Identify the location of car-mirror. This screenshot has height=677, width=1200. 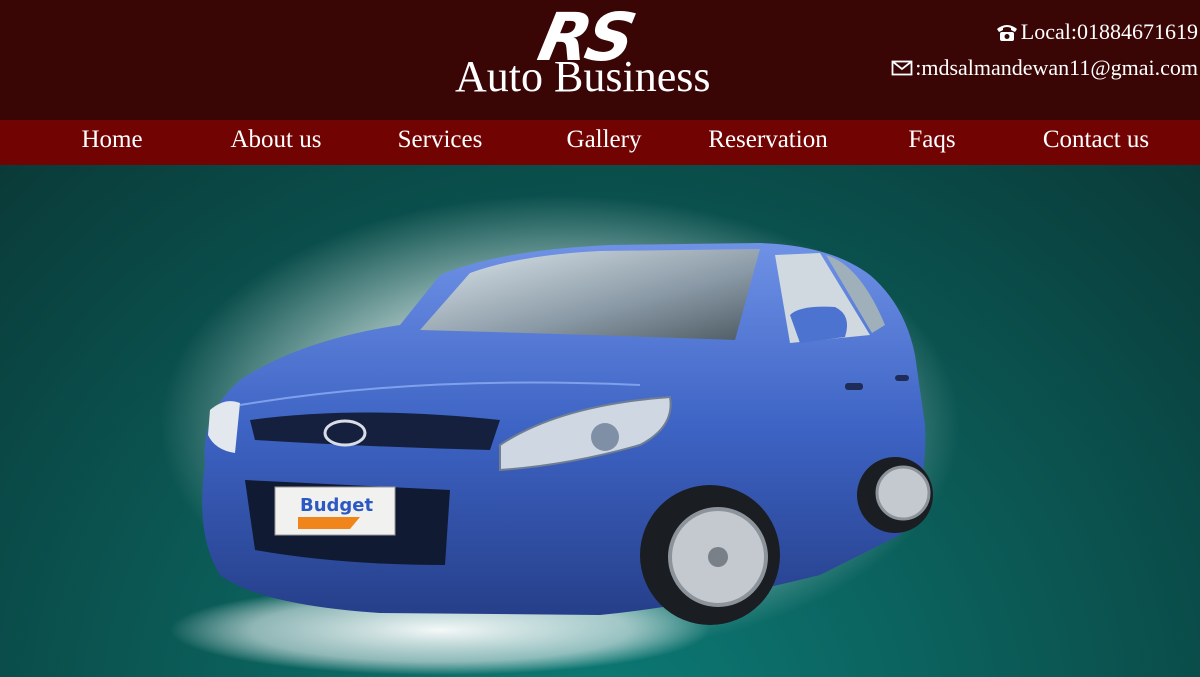
(819, 324).